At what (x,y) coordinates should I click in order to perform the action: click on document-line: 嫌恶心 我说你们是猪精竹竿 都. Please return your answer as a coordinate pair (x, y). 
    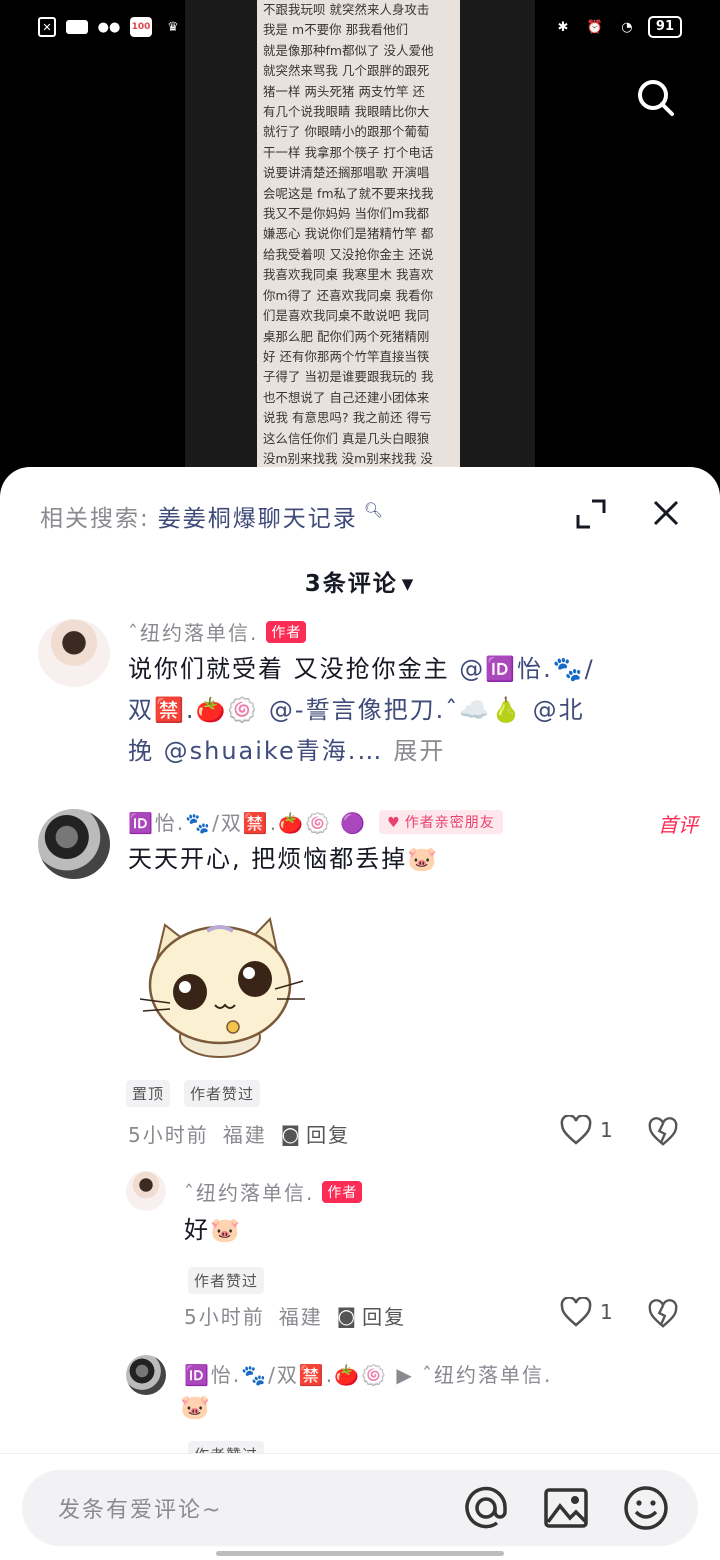
    Looking at the image, I should click on (348, 234).